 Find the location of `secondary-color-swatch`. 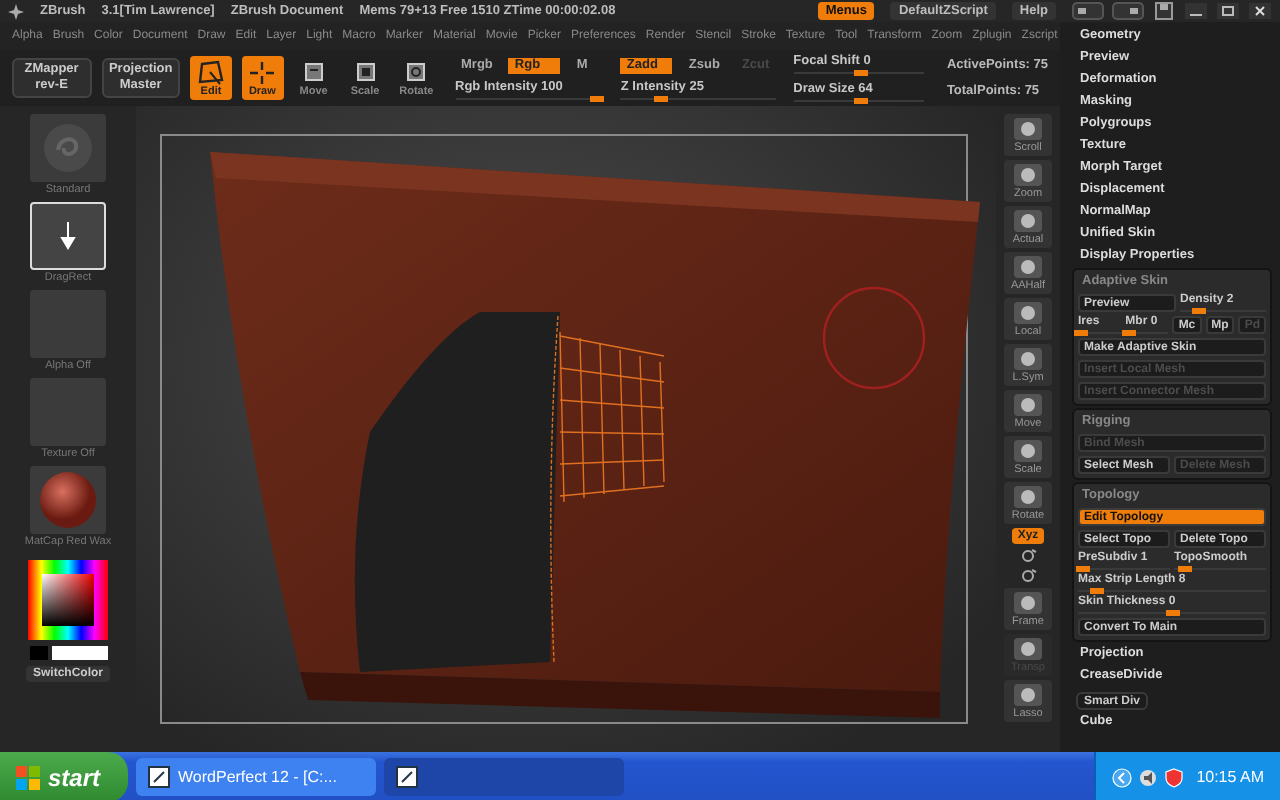

secondary-color-swatch is located at coordinates (79, 653).